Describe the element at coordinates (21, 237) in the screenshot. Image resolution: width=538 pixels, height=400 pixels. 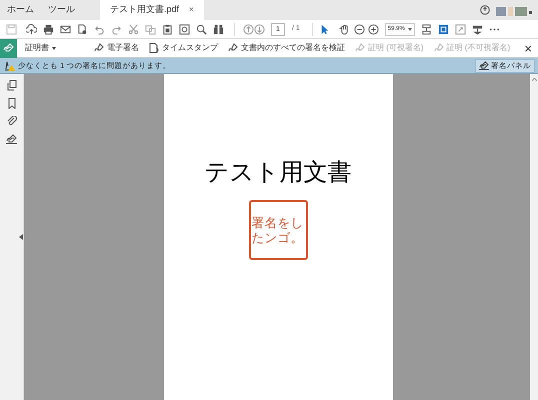
I see `collapse-arrow-icon` at that location.